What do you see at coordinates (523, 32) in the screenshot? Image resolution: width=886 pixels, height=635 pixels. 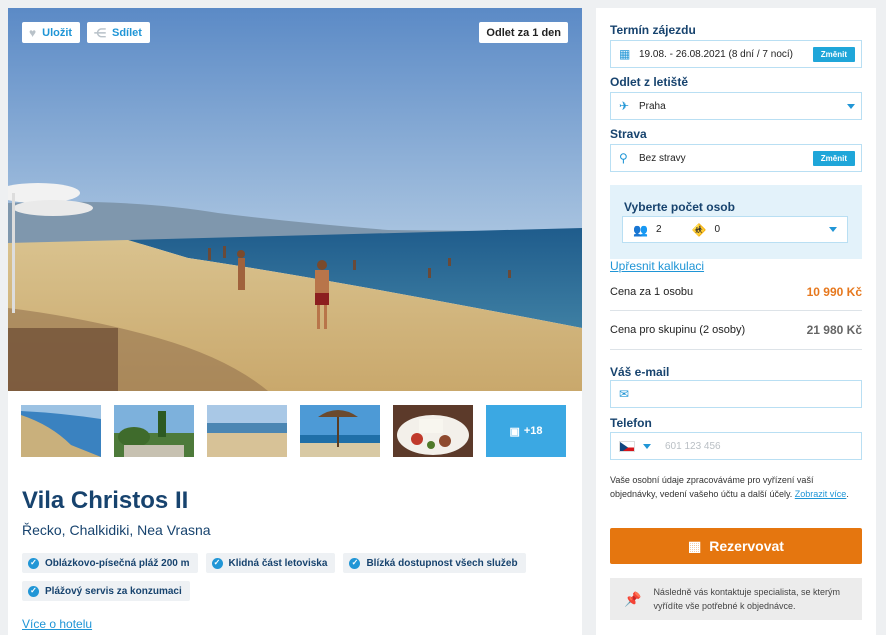 I see `departure-badge: Odlet za 1 den` at bounding box center [523, 32].